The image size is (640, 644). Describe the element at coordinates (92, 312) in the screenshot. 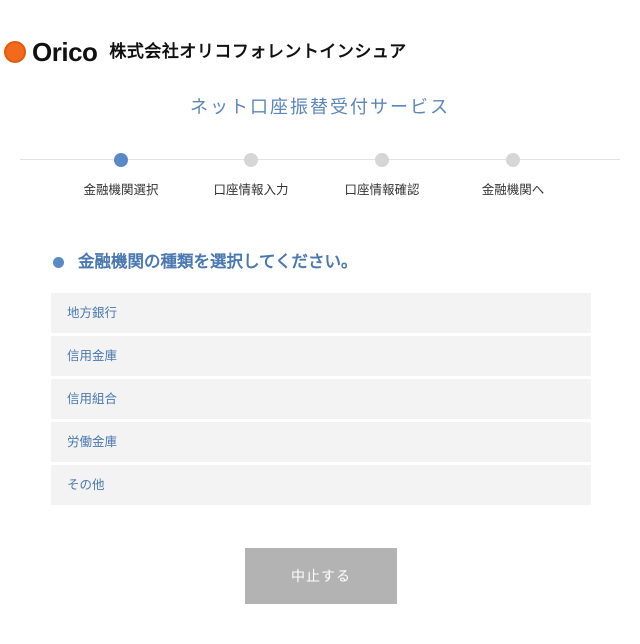

I see `option-label: 地方銀行` at that location.